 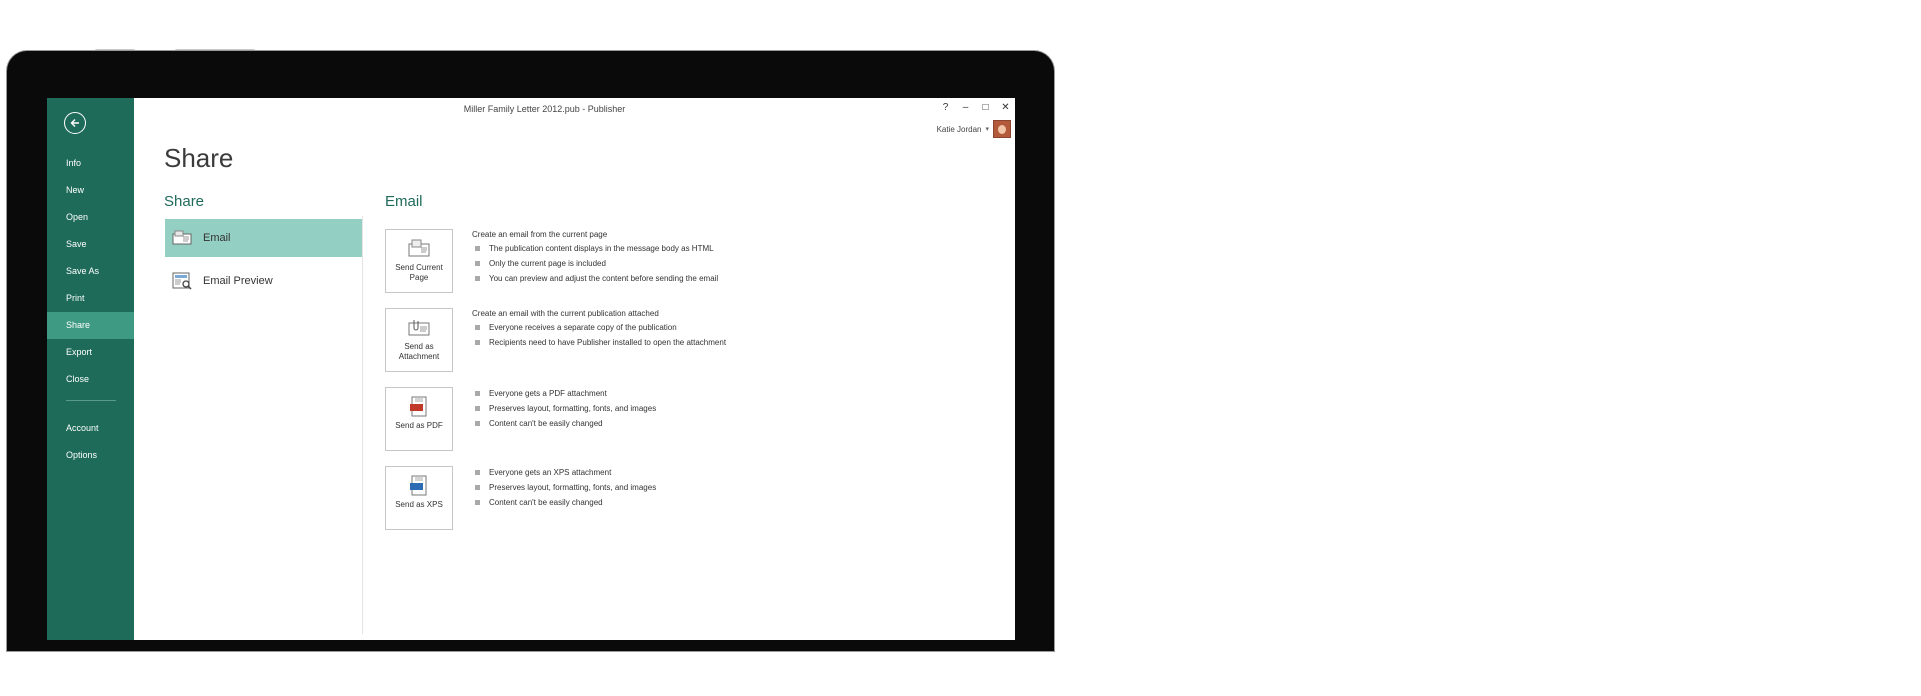 I want to click on share-item-email-preview: Email Preview, so click(x=263, y=281).